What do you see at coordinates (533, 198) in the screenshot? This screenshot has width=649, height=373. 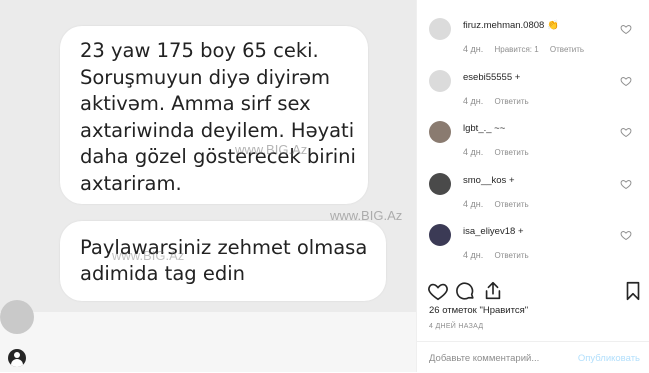 I see `comment-item: smo__kos + 4 дн. Ответить` at bounding box center [533, 198].